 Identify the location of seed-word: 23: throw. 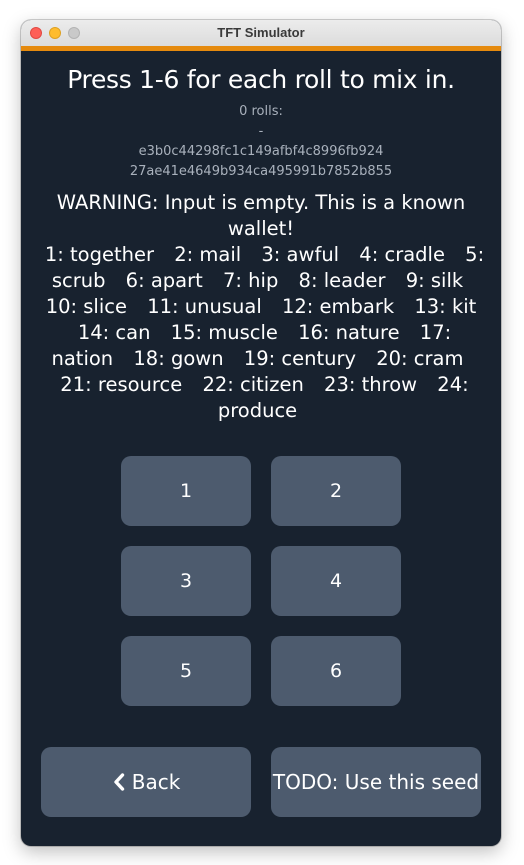
(371, 384).